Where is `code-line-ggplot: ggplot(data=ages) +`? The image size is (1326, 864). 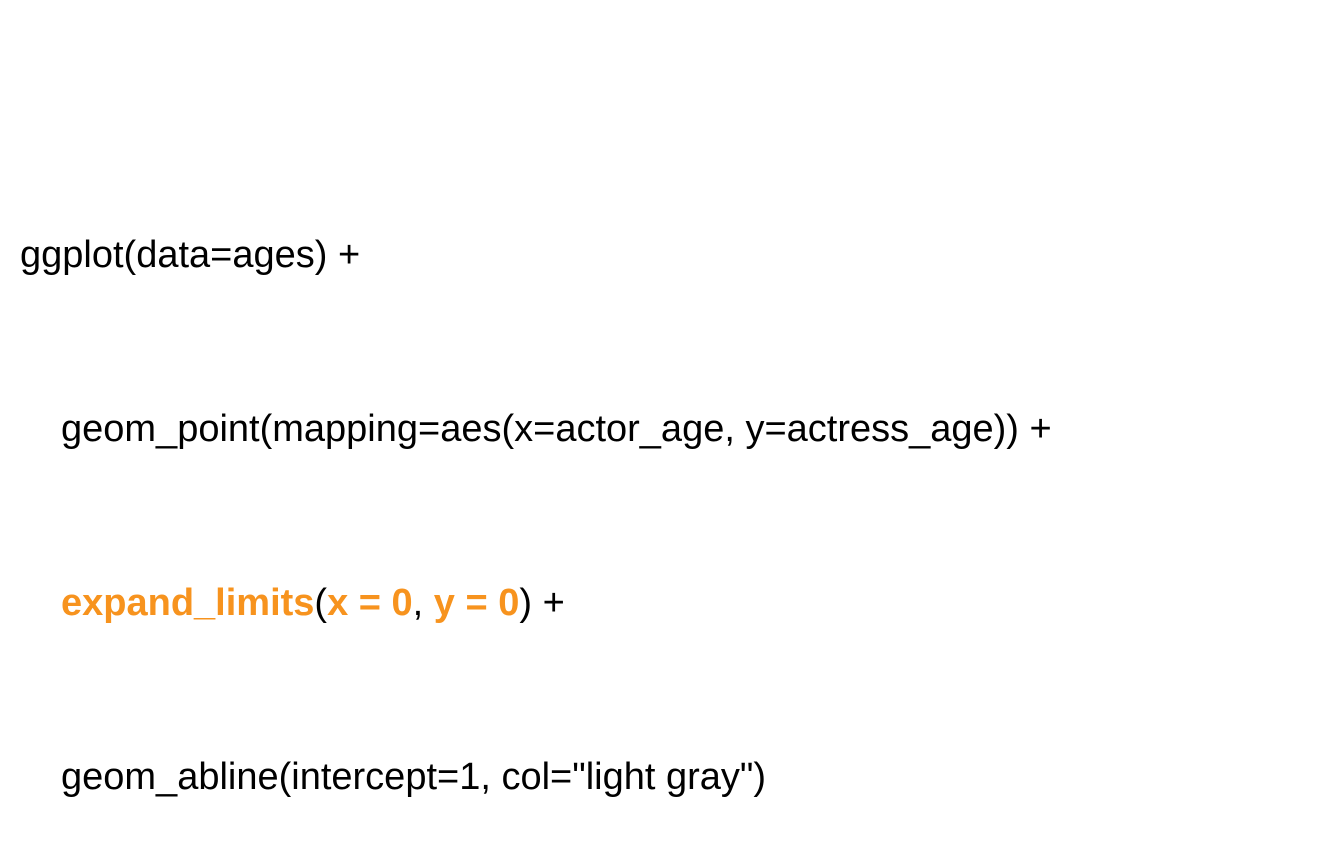 code-line-ggplot: ggplot(data=ages) + is located at coordinates (190, 255).